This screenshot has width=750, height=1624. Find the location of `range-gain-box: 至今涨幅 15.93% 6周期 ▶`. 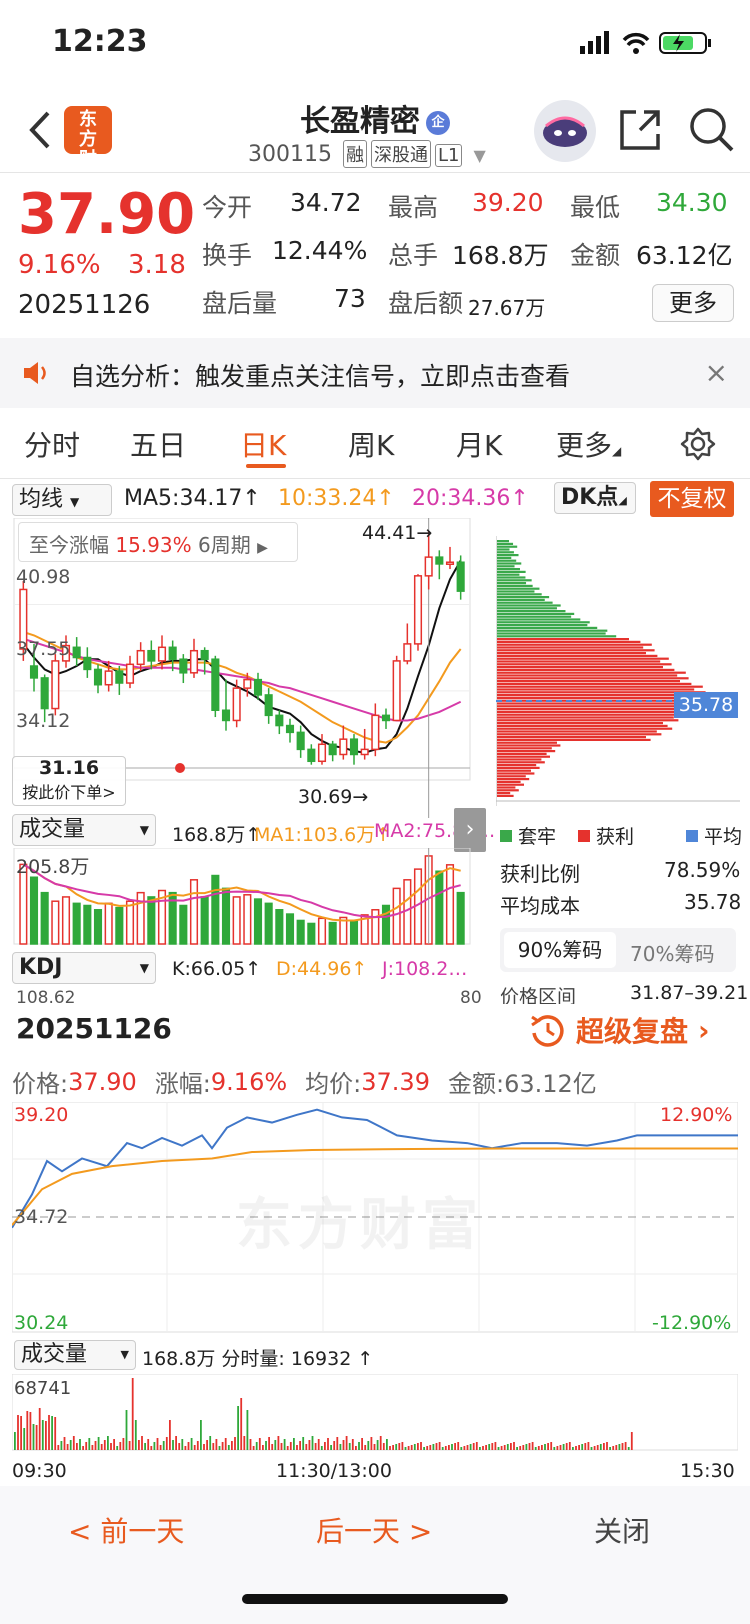

range-gain-box: 至今涨幅 15.93% 6周期 ▶ is located at coordinates (158, 542).